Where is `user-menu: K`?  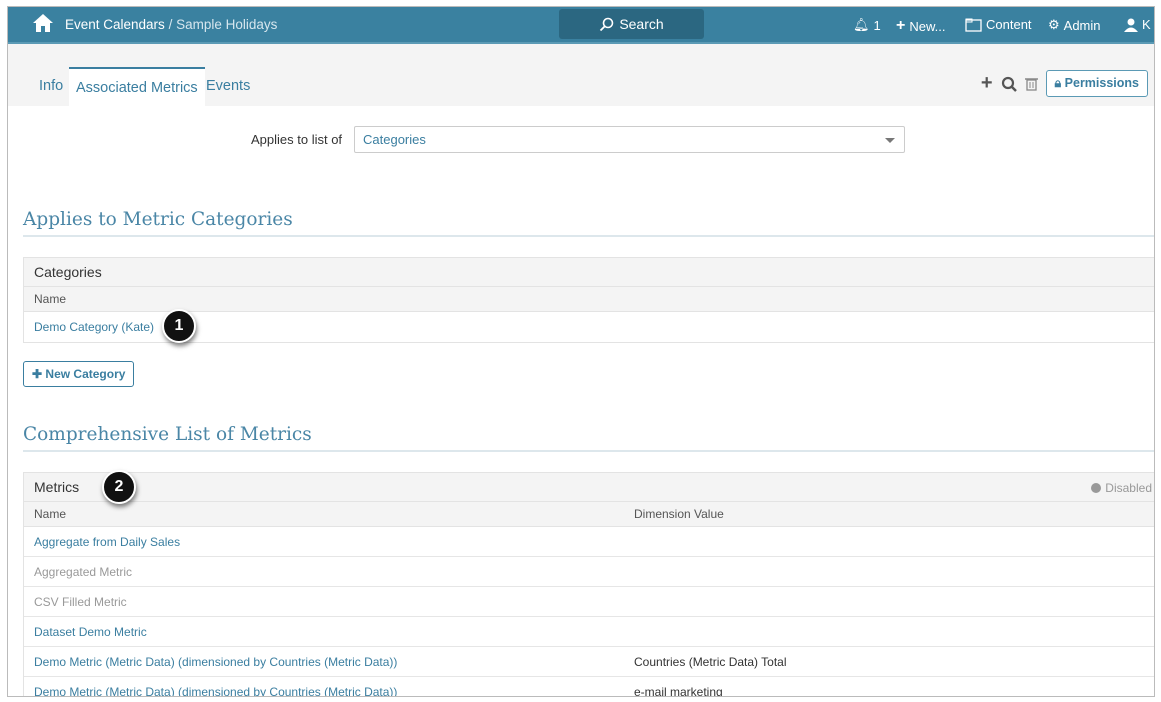 user-menu: K is located at coordinates (1137, 24).